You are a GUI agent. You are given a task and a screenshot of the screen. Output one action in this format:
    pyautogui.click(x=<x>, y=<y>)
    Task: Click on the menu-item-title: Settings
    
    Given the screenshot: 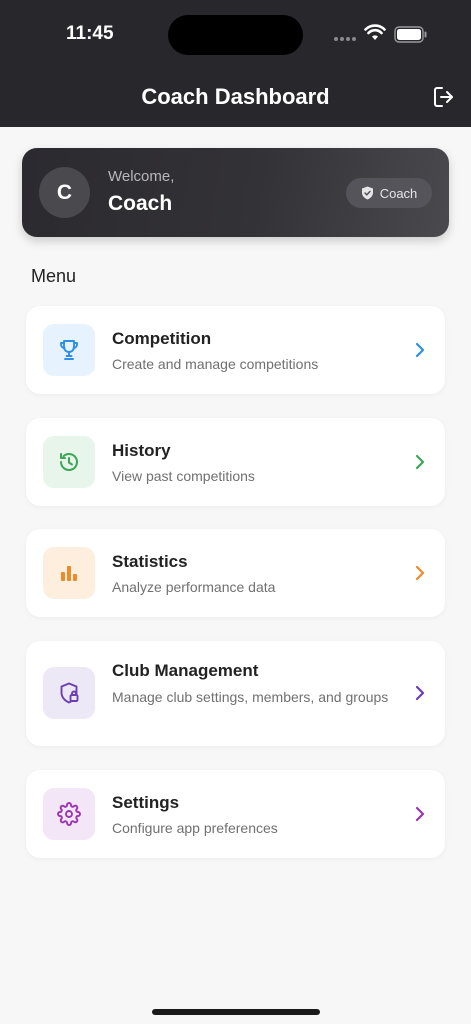 What is the action you would take?
    pyautogui.click(x=146, y=802)
    